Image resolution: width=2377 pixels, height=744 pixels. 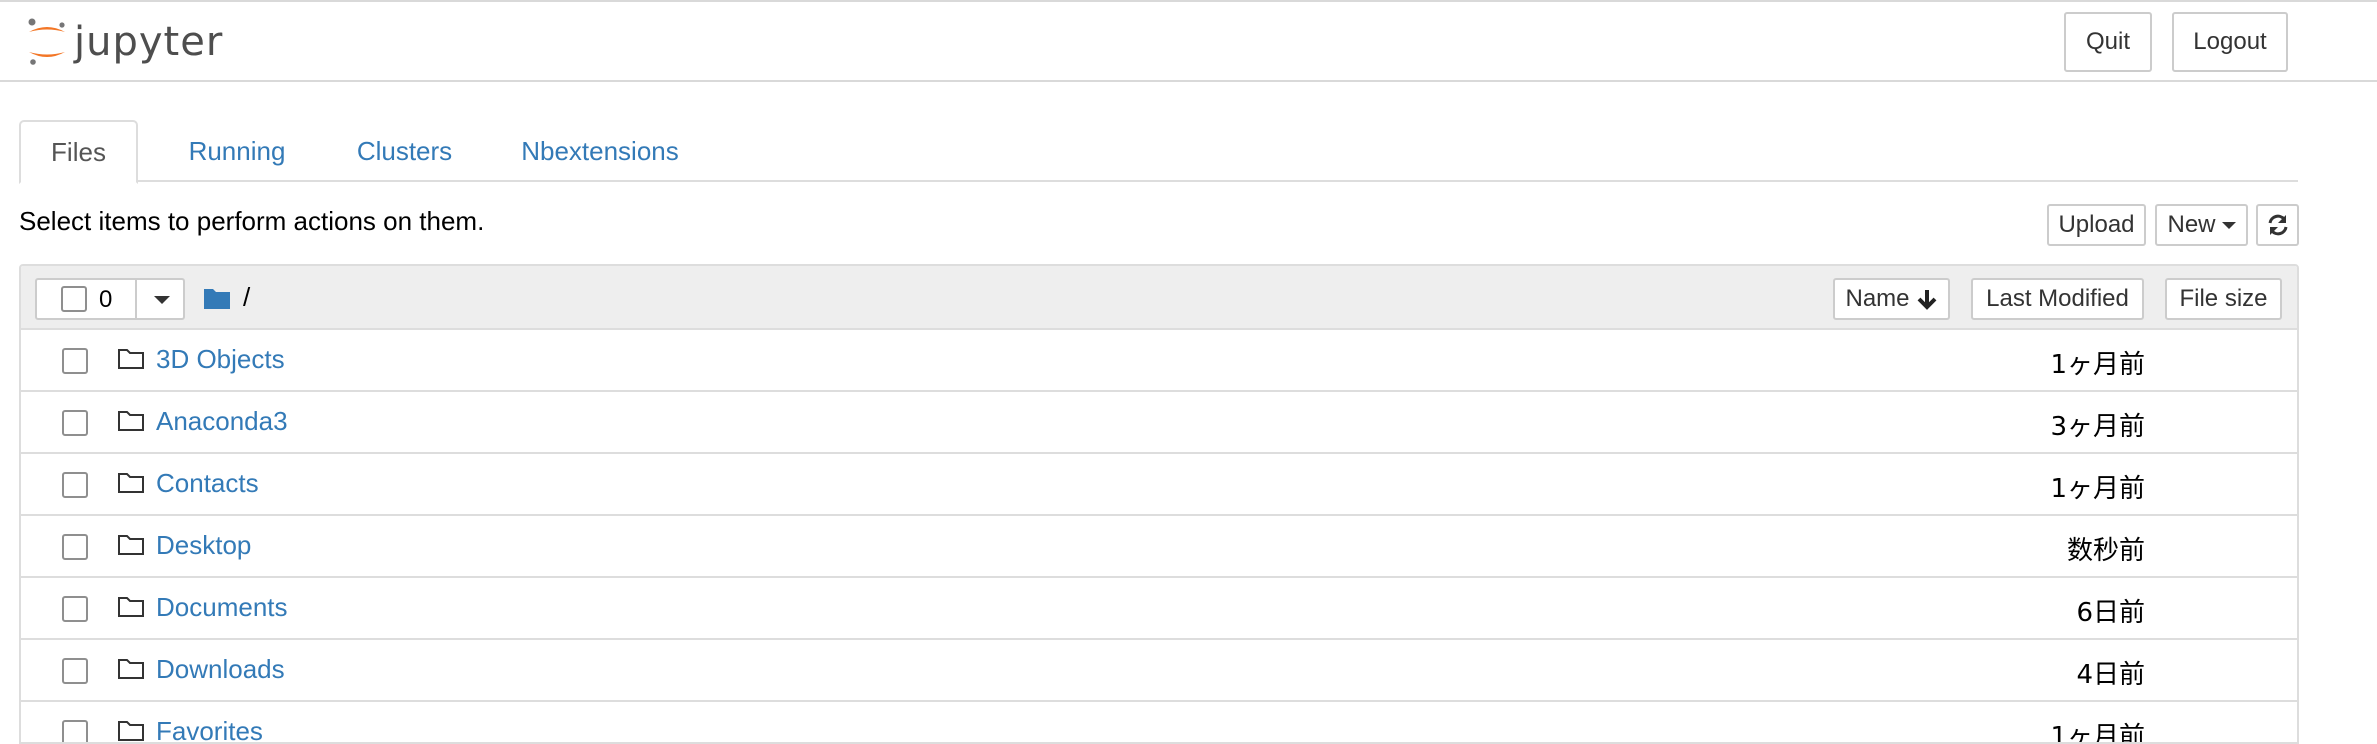 I want to click on list-item: Downloads 4日前, so click(x=1159, y=671).